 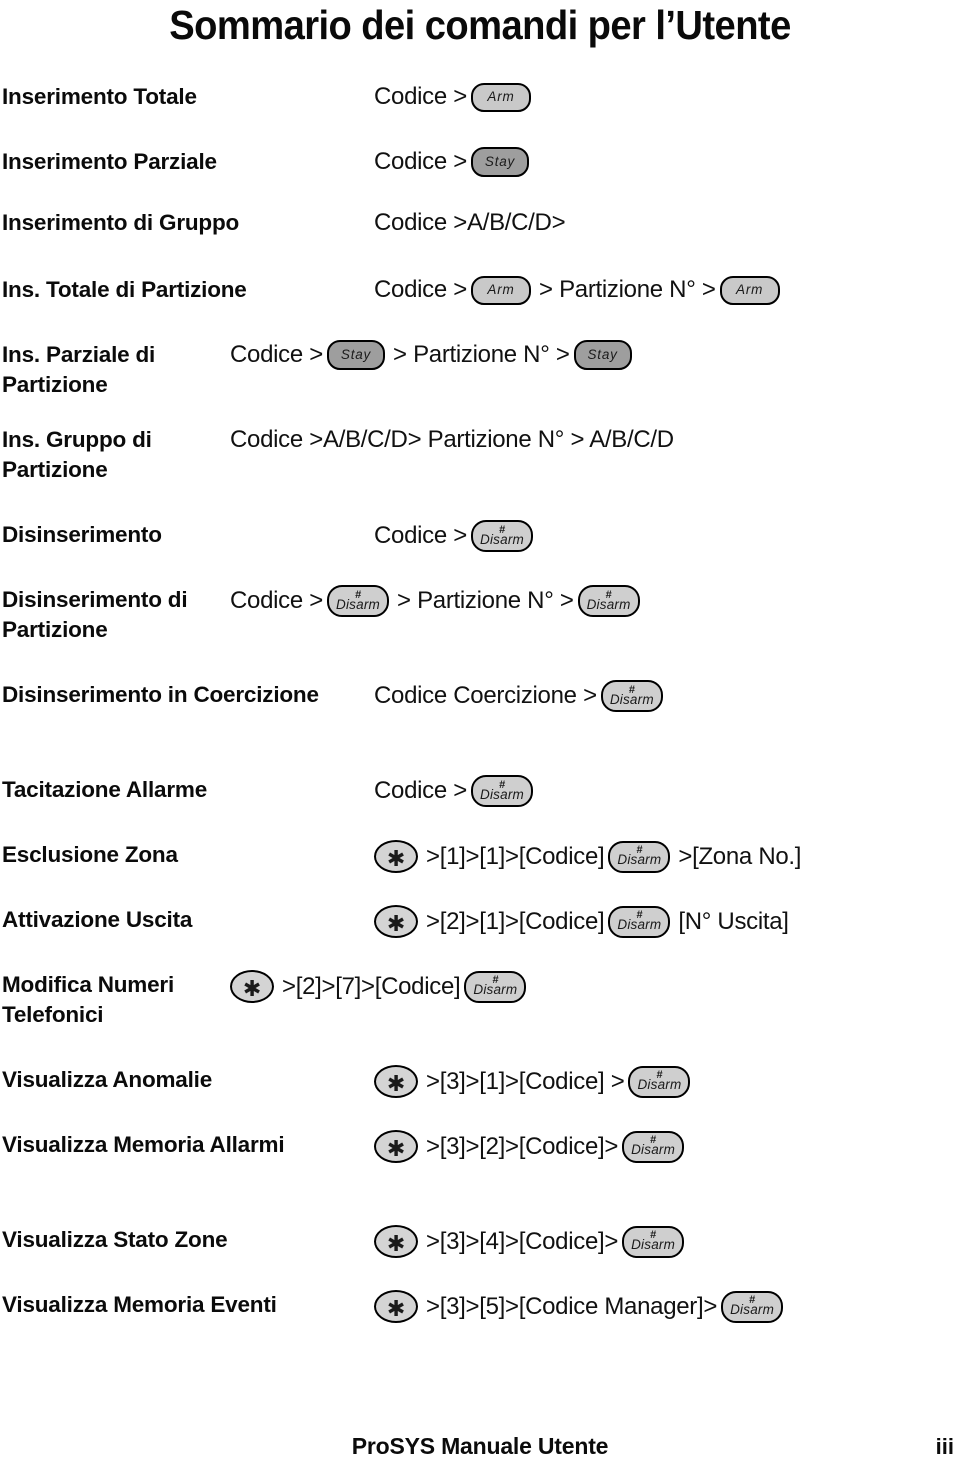 What do you see at coordinates (480, 25) in the screenshot?
I see `page-title: Sommario dei comandi per l’Utente` at bounding box center [480, 25].